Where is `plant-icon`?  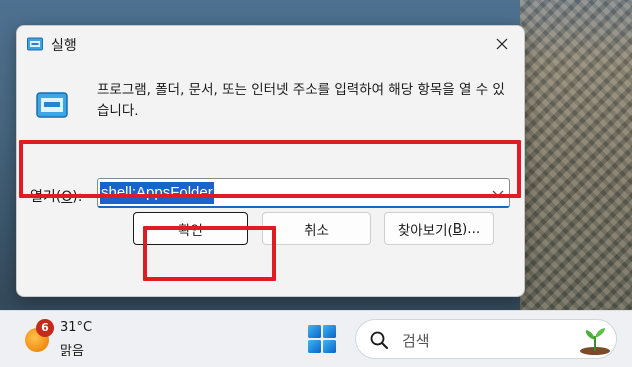 plant-icon is located at coordinates (595, 341).